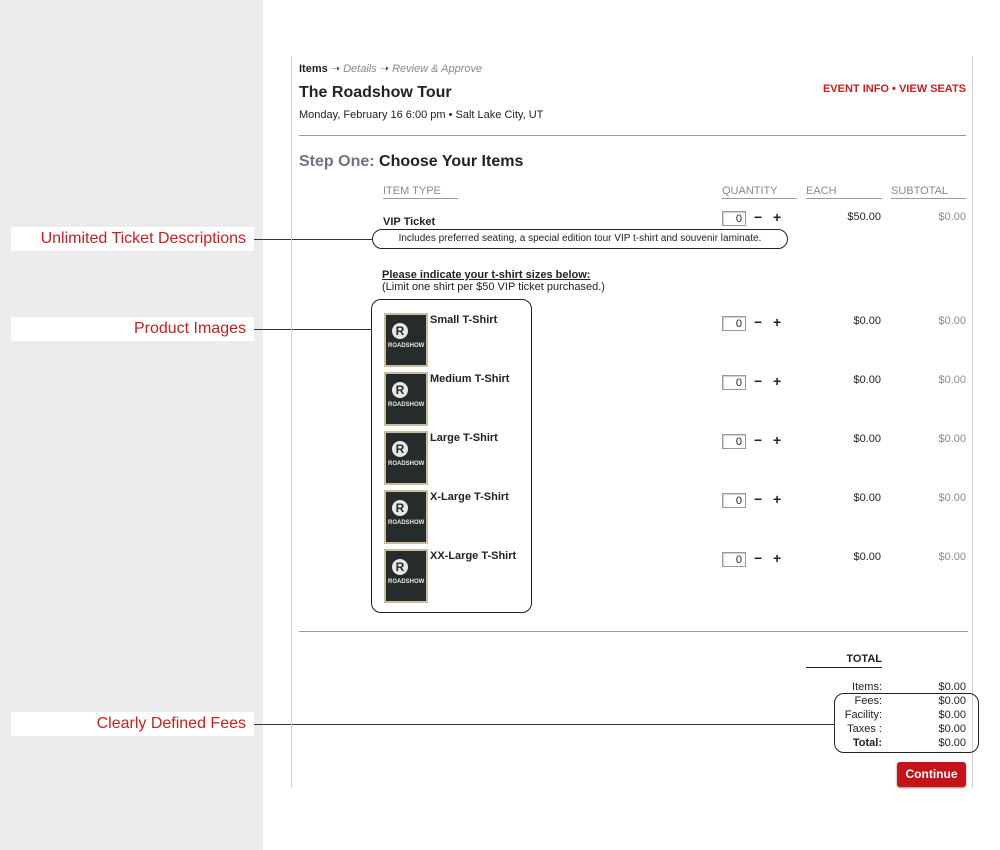 The width and height of the screenshot is (1000, 850). Describe the element at coordinates (856, 89) in the screenshot. I see `event-info-link: EVENT INFO` at that location.